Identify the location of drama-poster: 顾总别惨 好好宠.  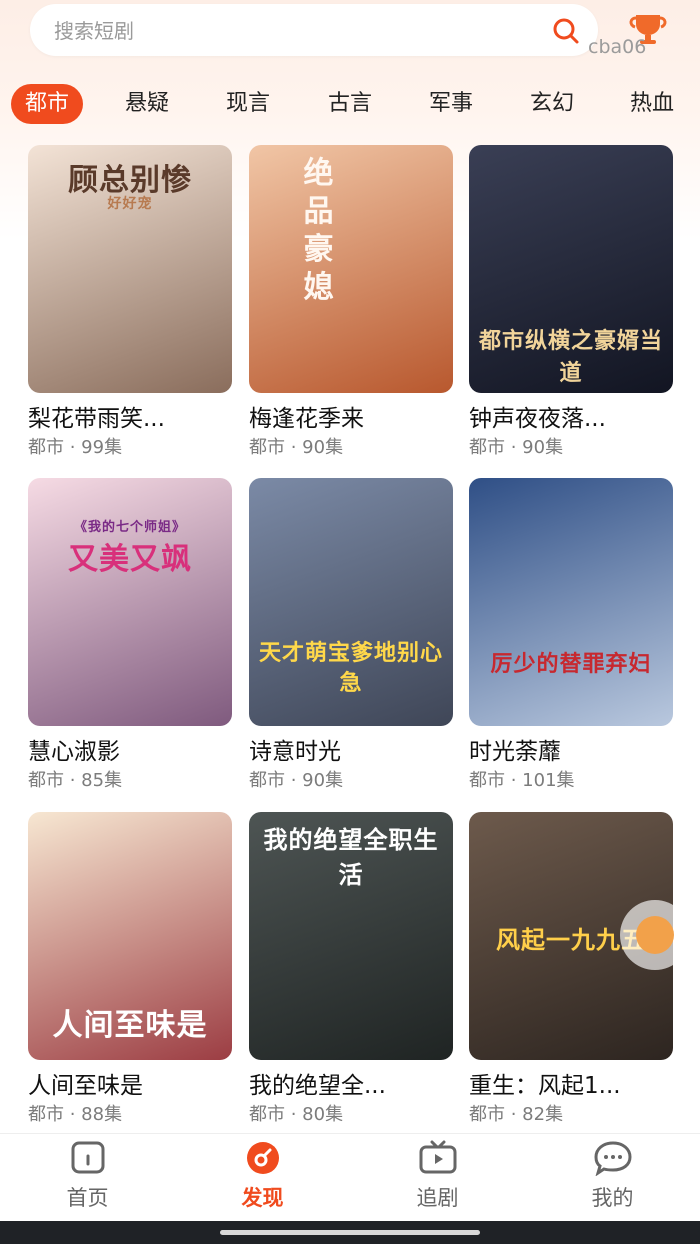
(130, 269).